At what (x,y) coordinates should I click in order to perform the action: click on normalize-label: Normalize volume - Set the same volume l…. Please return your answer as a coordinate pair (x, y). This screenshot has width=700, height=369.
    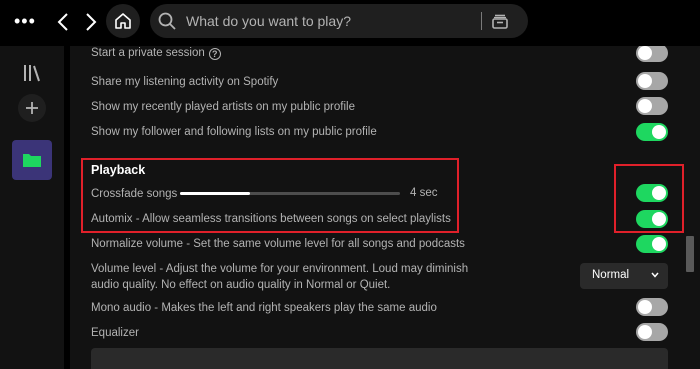
    Looking at the image, I should click on (278, 244).